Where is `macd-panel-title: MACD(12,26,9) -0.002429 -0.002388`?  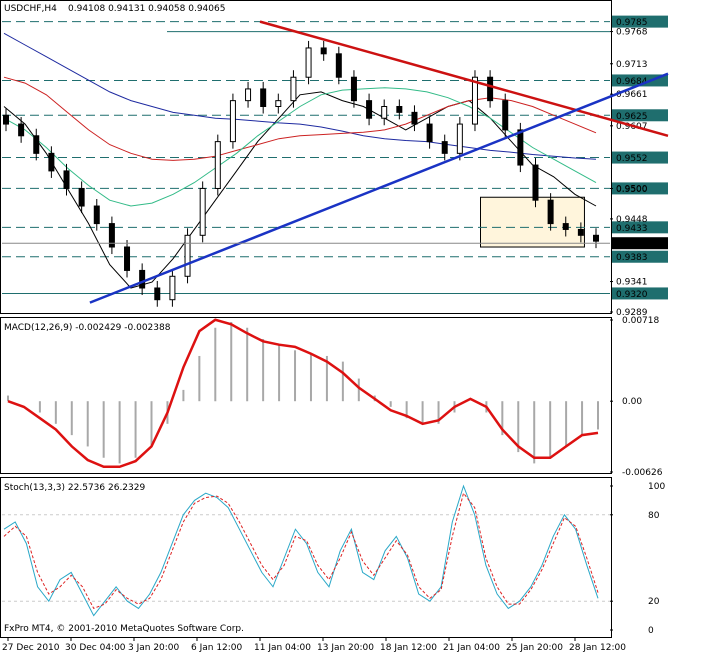 macd-panel-title: MACD(12,26,9) -0.002429 -0.002388 is located at coordinates (87, 328).